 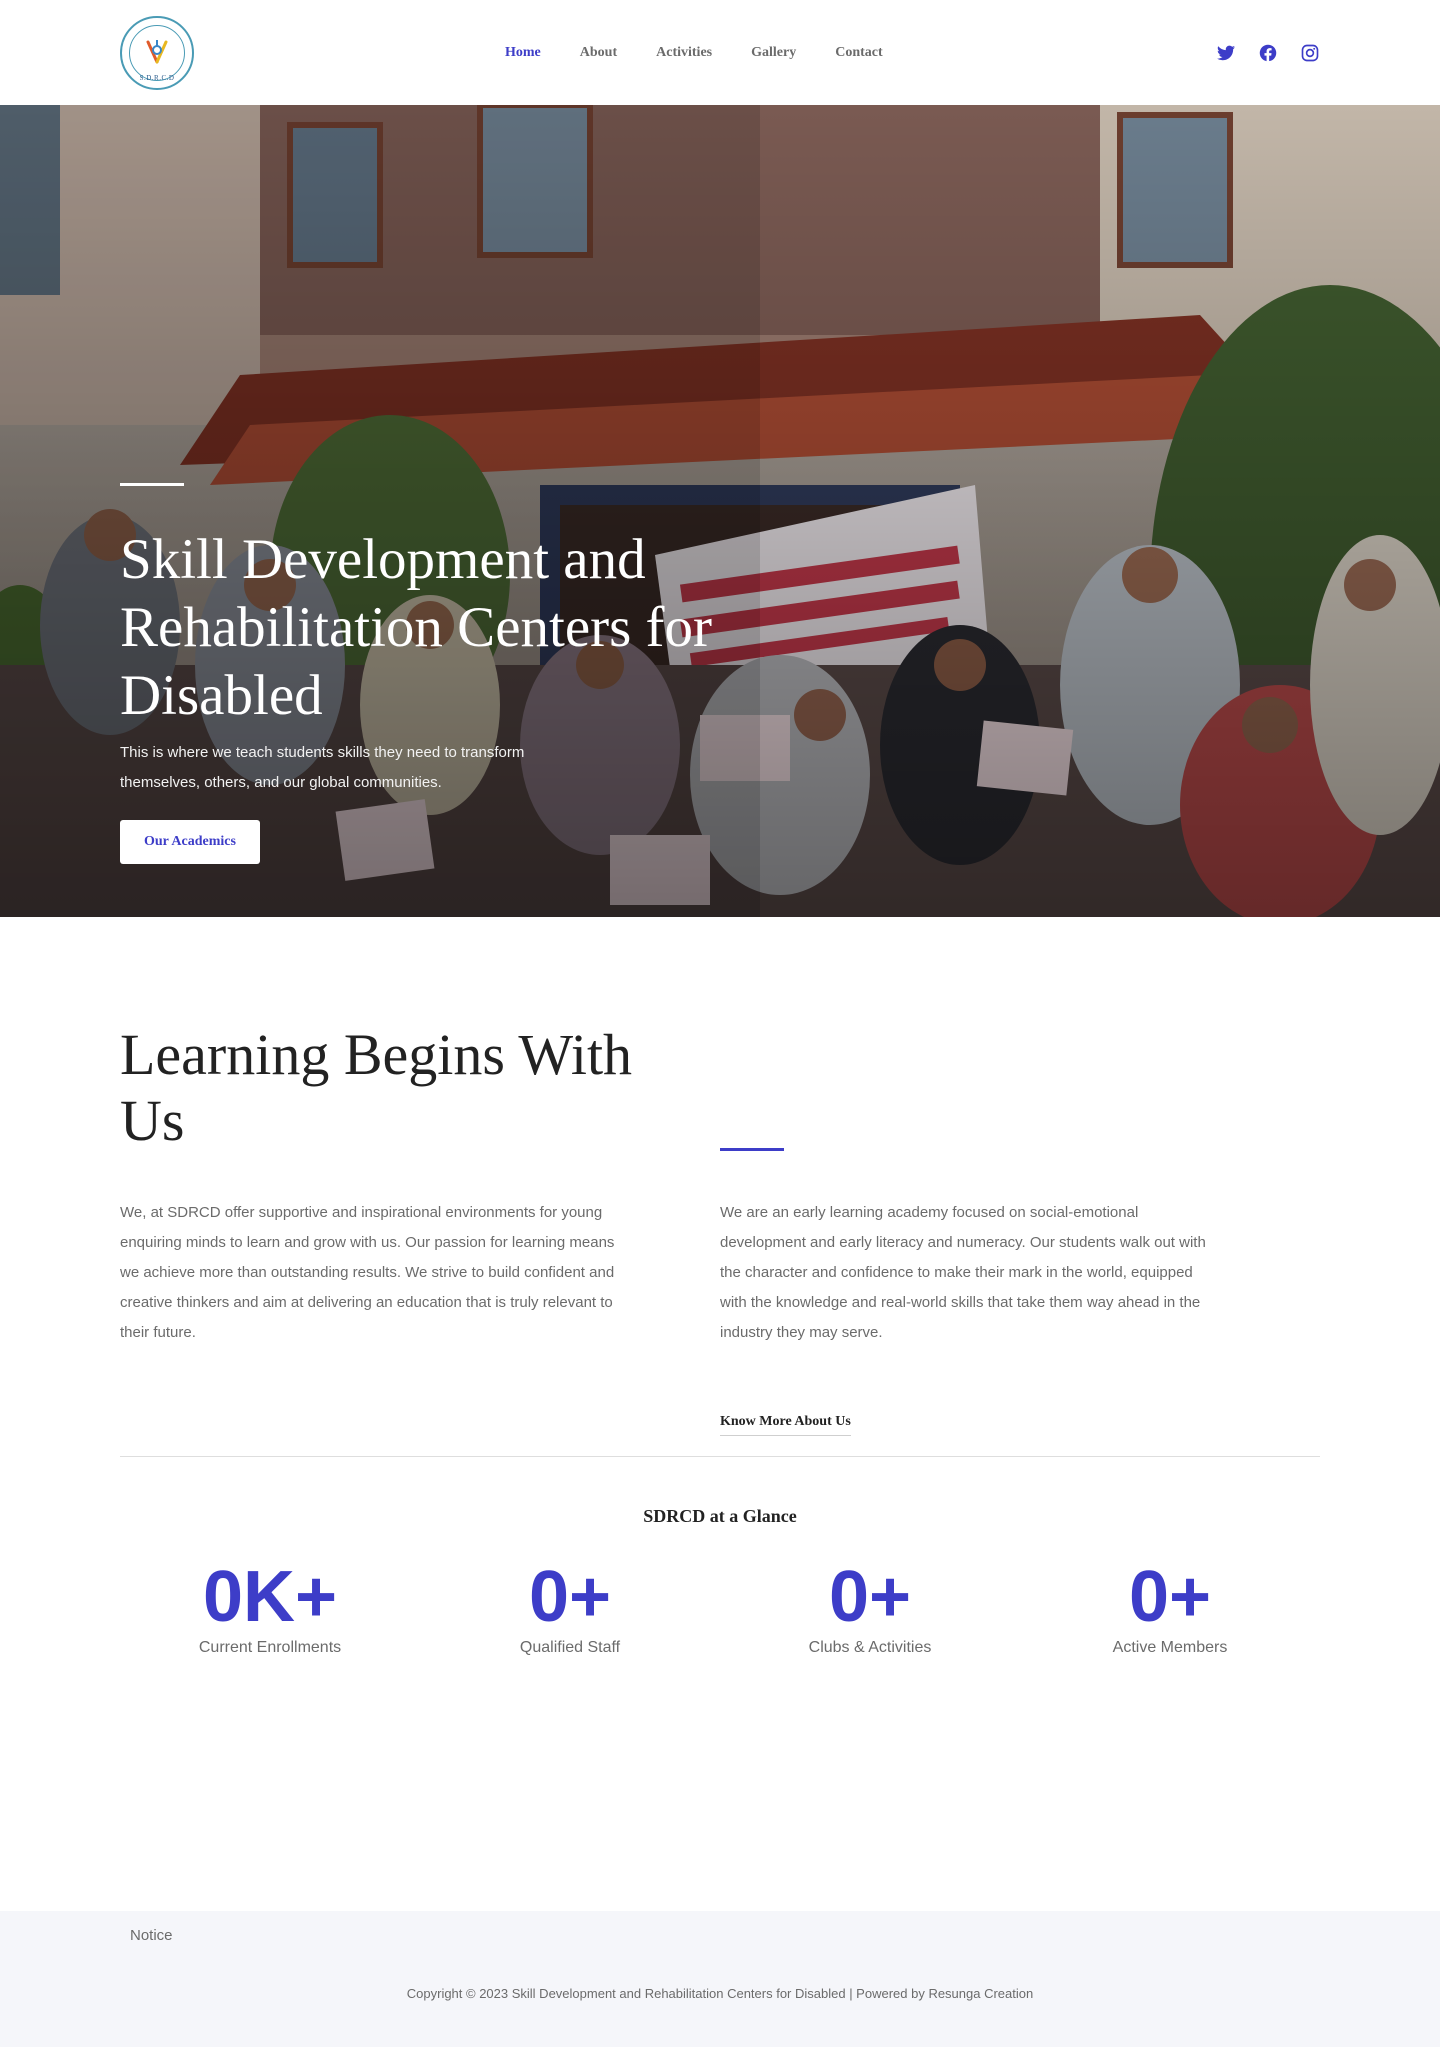 I want to click on stat-members: 0+ Active Members, so click(x=1170, y=1606).